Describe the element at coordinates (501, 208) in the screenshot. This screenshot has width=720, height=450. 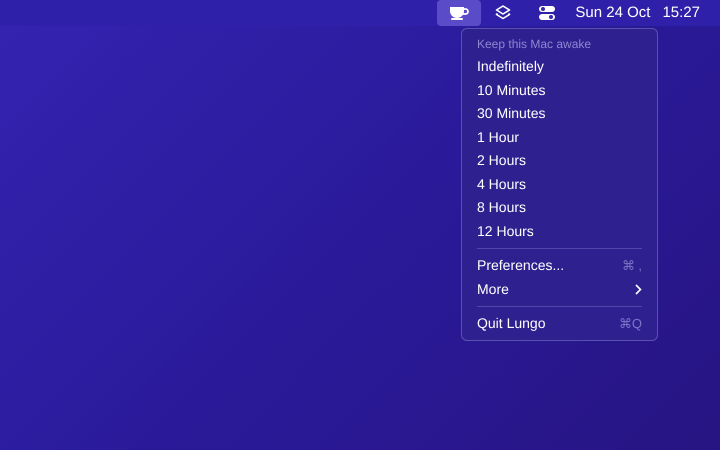
I see `menu-item-label: 8 Hours` at that location.